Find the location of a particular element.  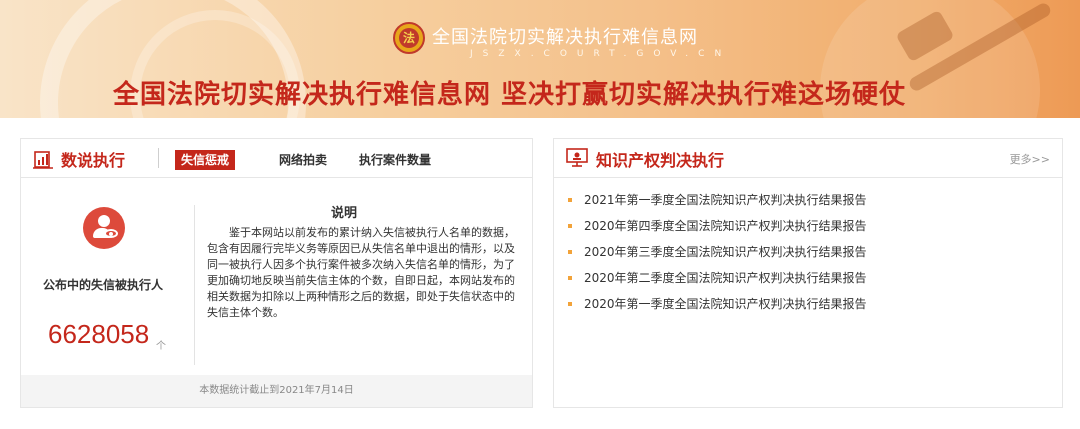

list-item: 2020年第二季度全国法院知识产权判决执行结果报告 is located at coordinates (717, 278).